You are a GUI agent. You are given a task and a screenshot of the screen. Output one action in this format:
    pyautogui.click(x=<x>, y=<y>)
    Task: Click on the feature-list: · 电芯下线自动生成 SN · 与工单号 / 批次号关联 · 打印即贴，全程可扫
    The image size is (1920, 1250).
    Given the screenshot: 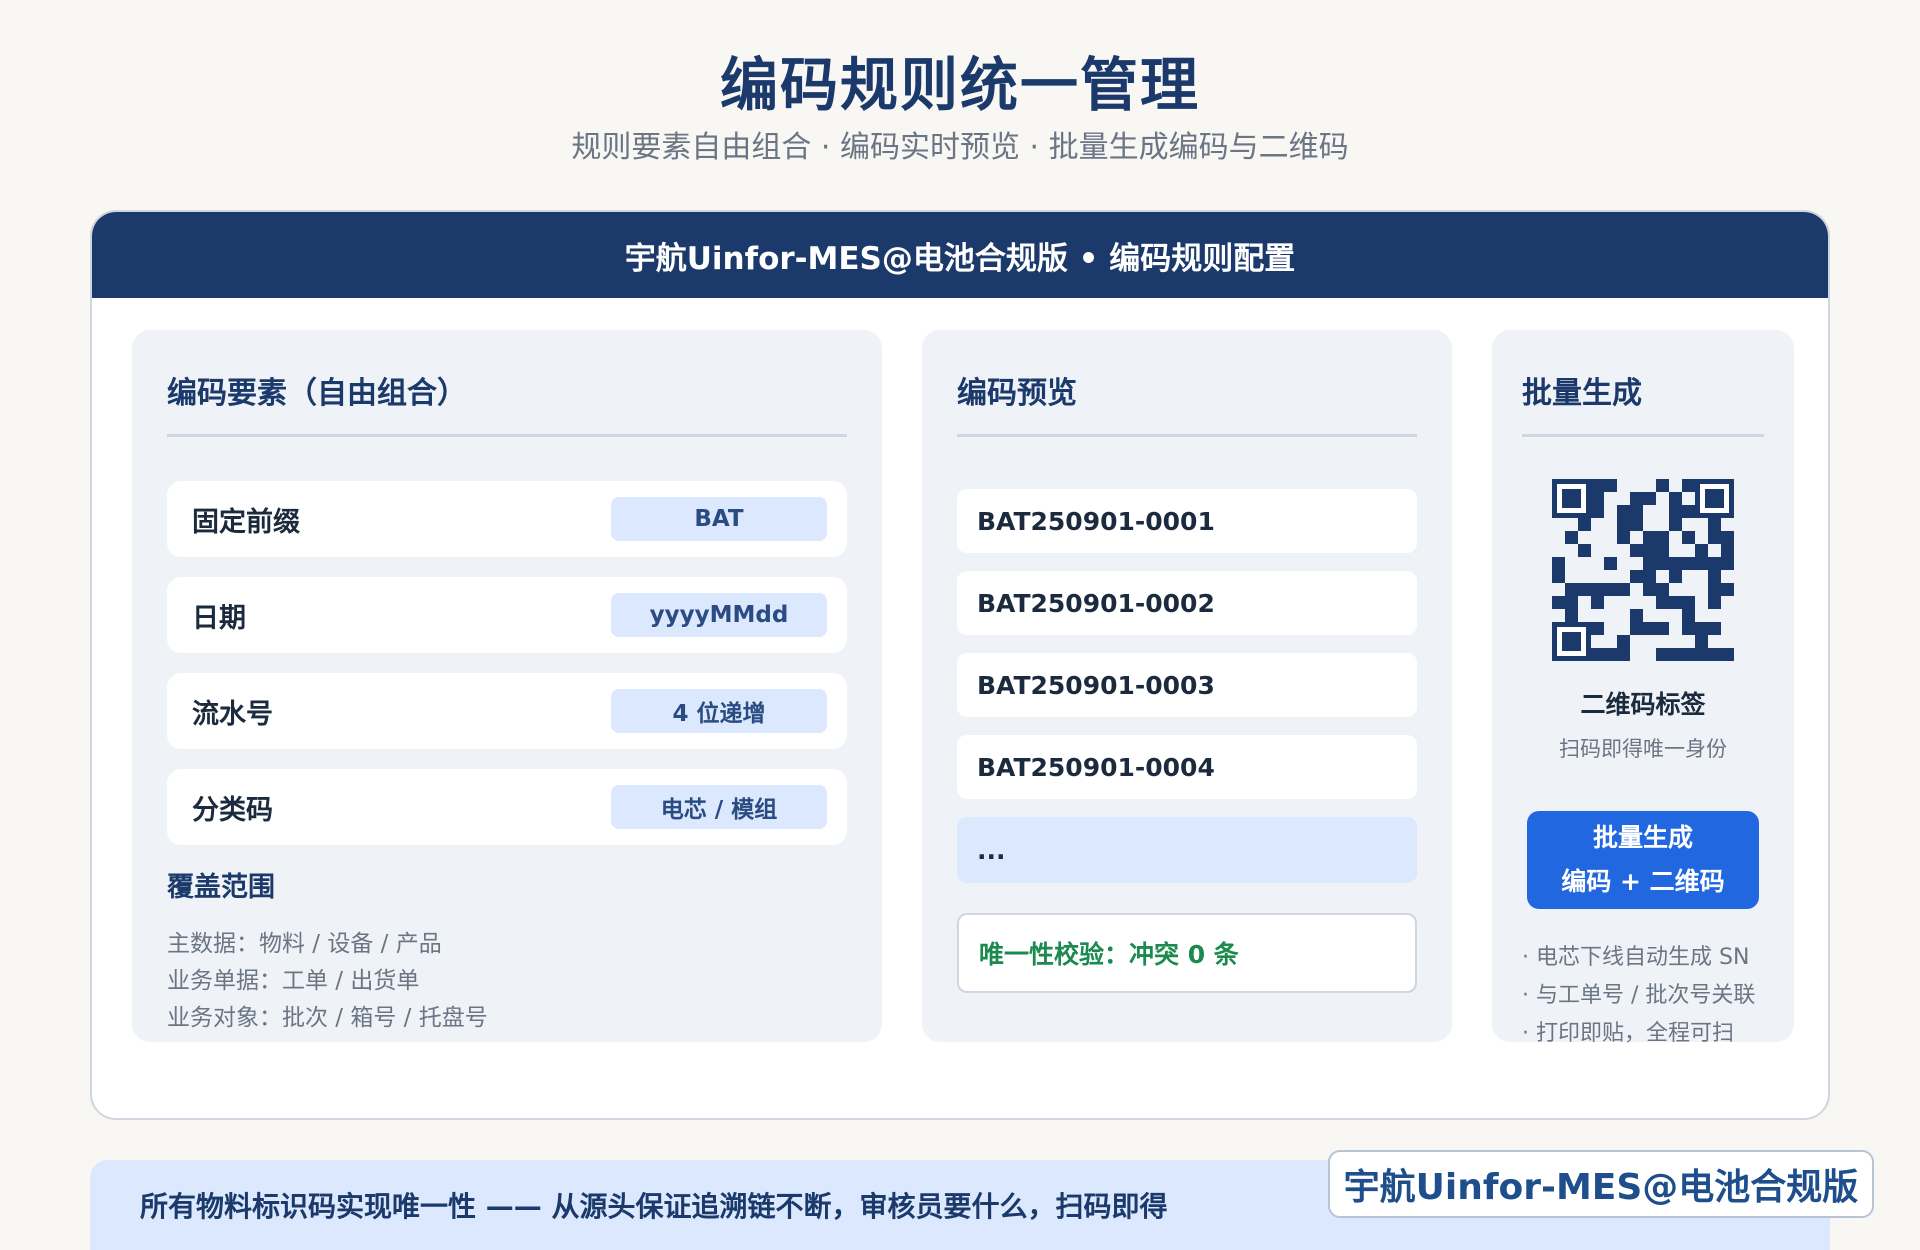 What is the action you would take?
    pyautogui.click(x=1643, y=996)
    